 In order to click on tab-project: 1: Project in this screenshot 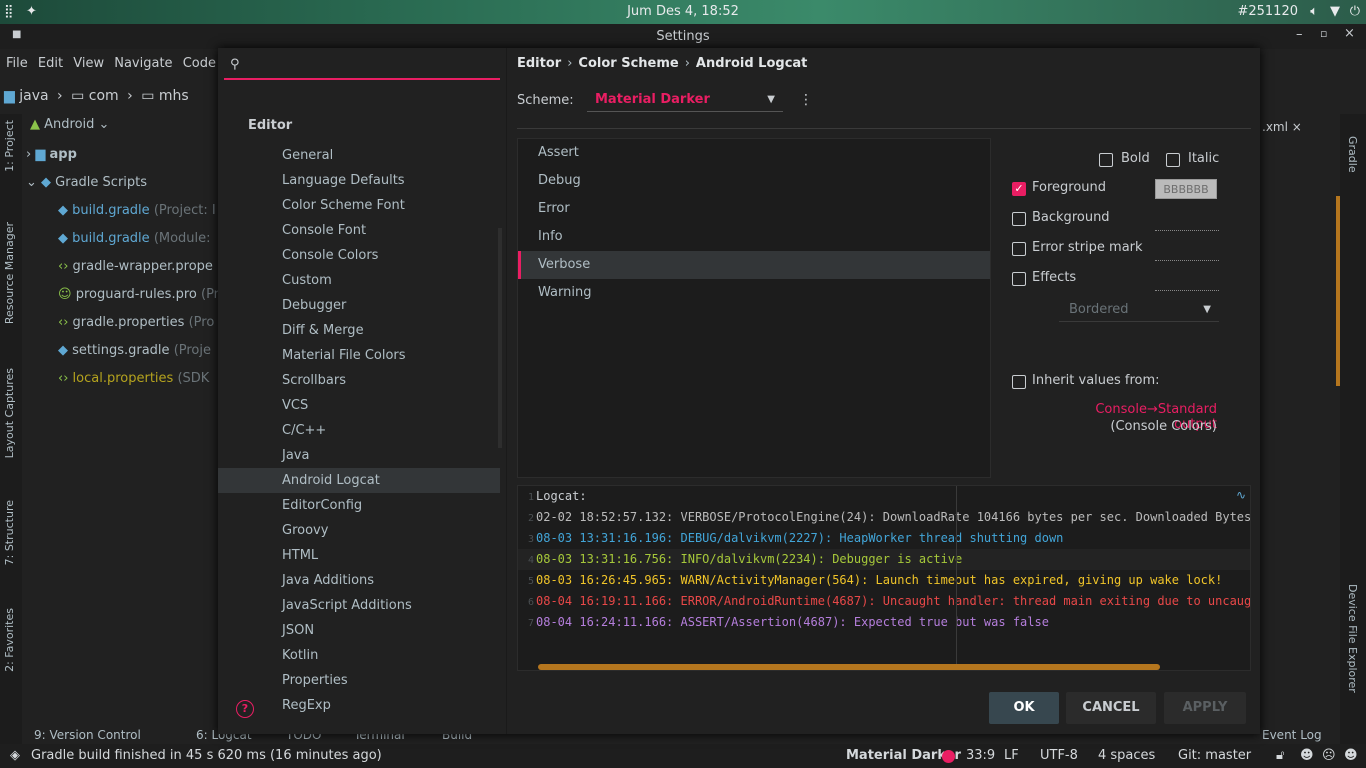, I will do `click(9, 146)`.